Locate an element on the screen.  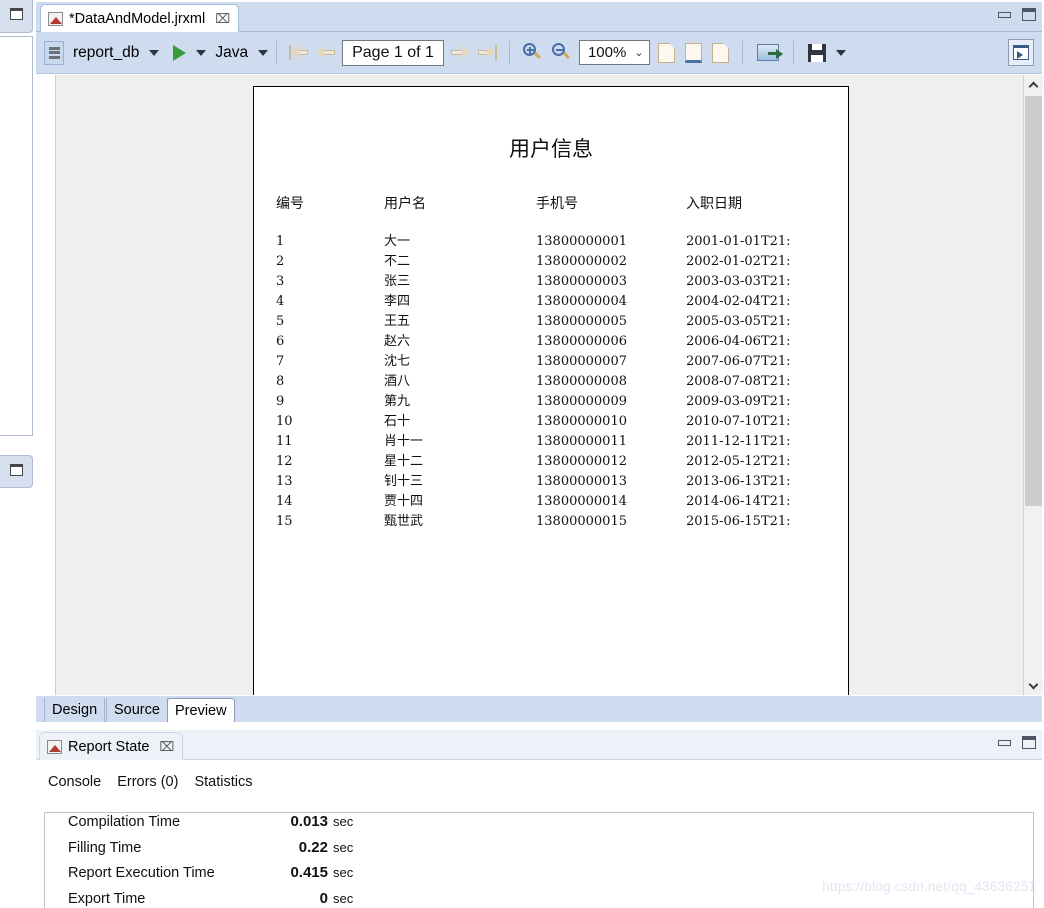
close-icon-report-state: ⌧ is located at coordinates (166, 747).